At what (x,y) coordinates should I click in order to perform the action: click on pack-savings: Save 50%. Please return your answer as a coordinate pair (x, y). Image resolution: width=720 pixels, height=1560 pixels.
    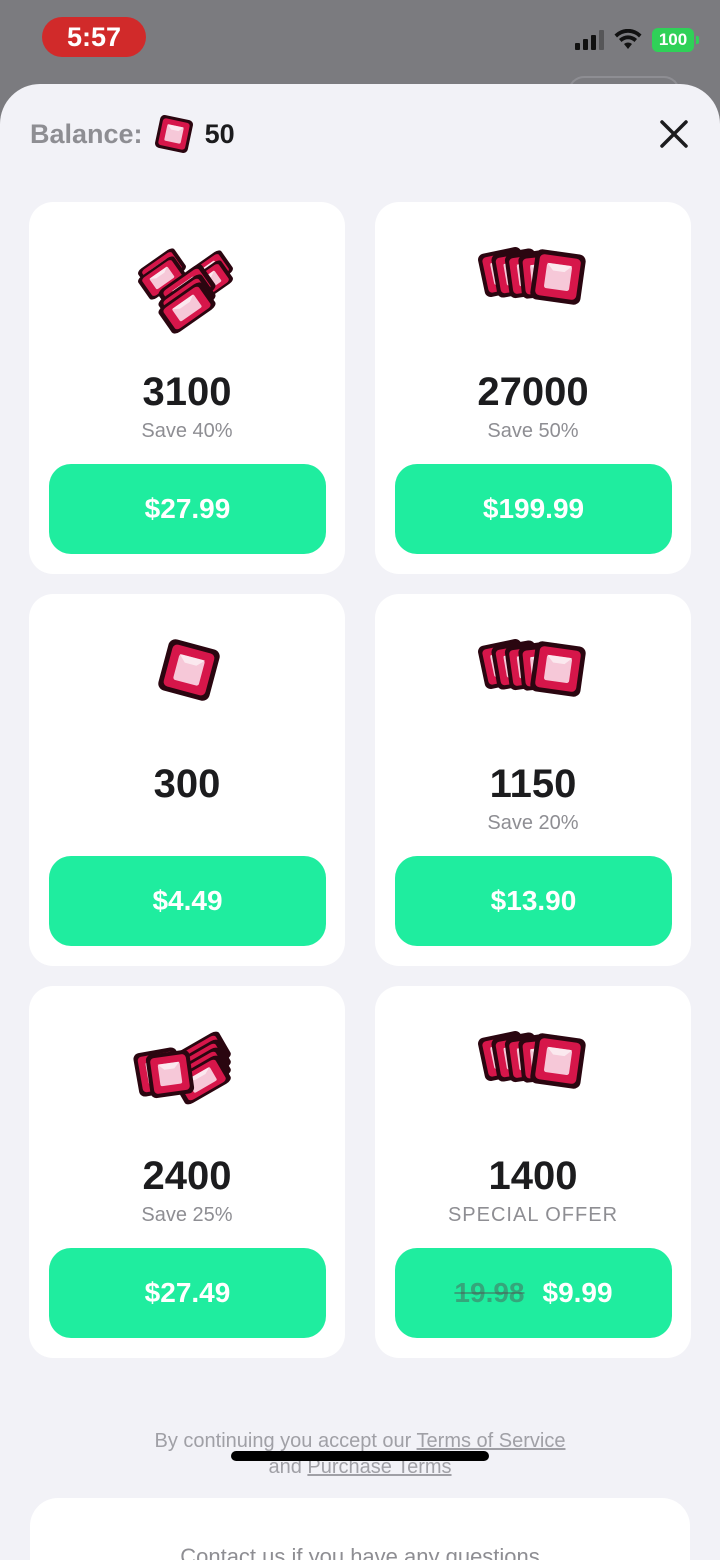
    Looking at the image, I should click on (533, 431).